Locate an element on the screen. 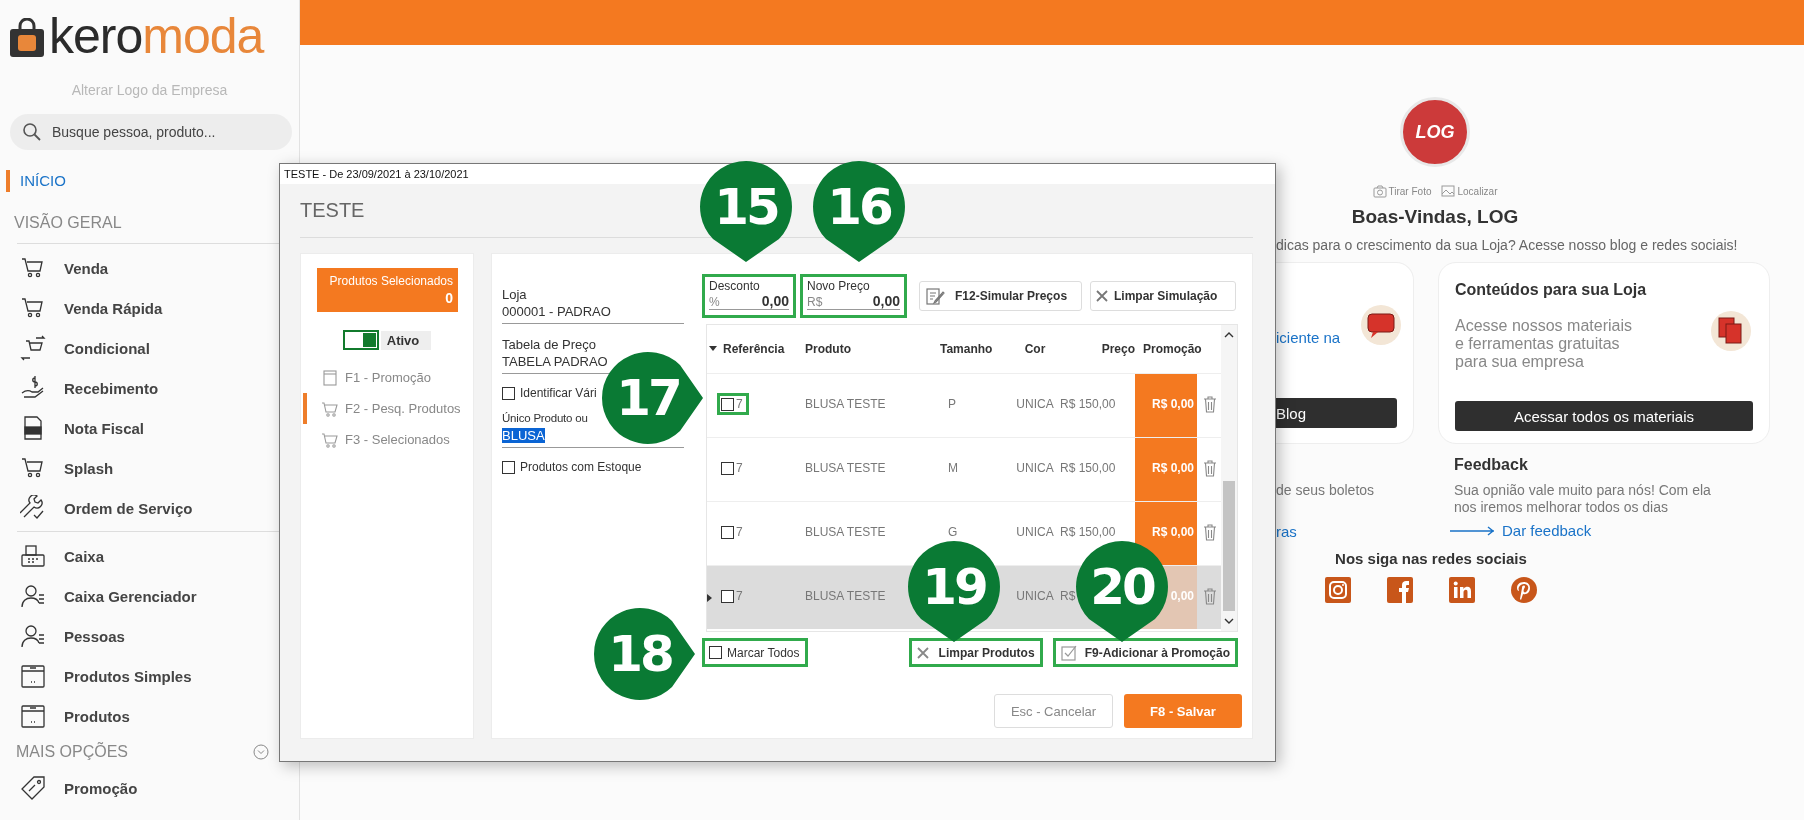 This screenshot has width=1804, height=820. wrench-icon is located at coordinates (33, 508).